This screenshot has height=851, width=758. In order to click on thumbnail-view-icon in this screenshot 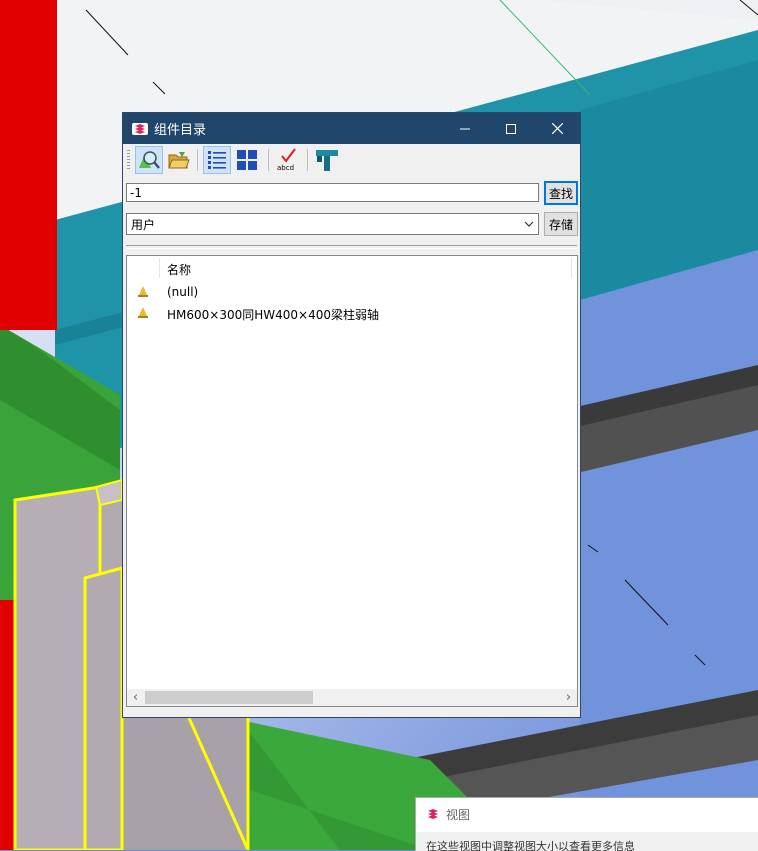, I will do `click(247, 160)`.